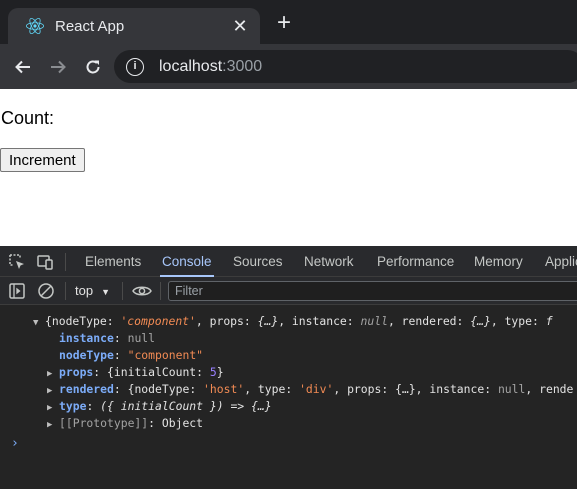 The image size is (577, 489). I want to click on brace: {, so click(48, 321).